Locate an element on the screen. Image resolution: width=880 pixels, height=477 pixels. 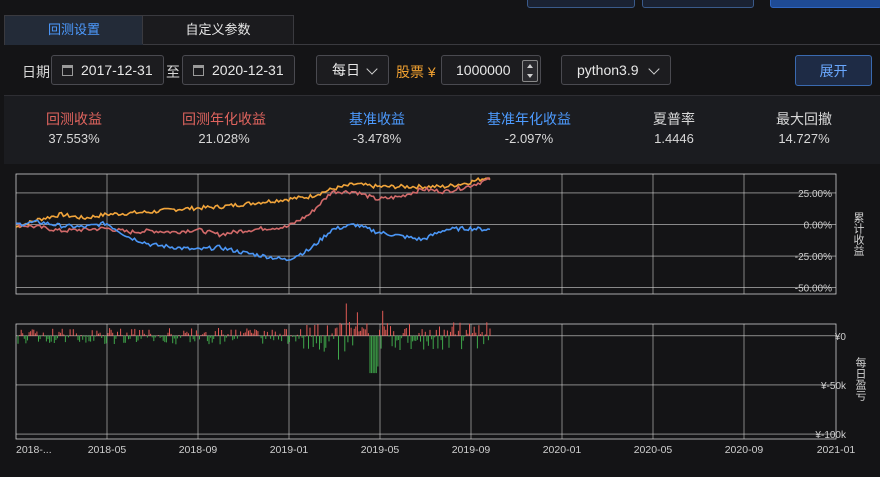
end-date-input: 2020-12-31 is located at coordinates (238, 70).